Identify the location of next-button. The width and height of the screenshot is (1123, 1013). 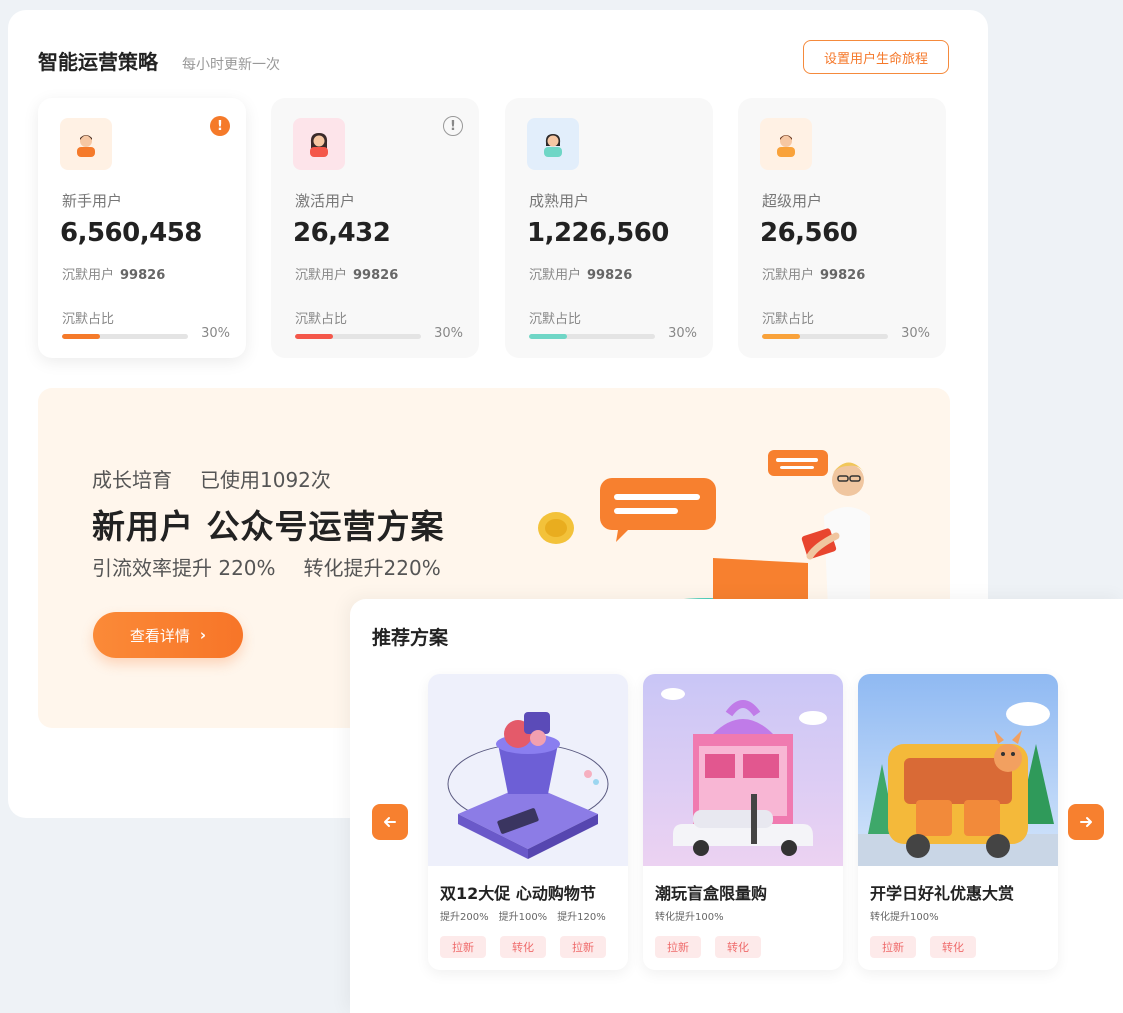
(1086, 822).